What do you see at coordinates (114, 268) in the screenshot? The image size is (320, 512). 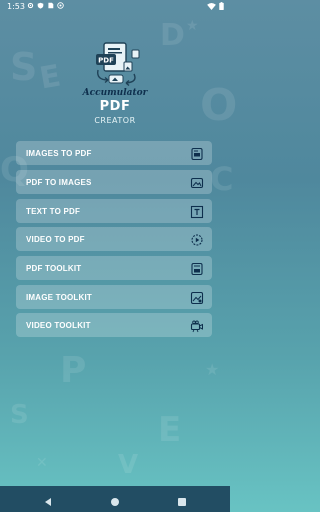 I see `pdf-toolkit-button: PDF TOOLKIT` at bounding box center [114, 268].